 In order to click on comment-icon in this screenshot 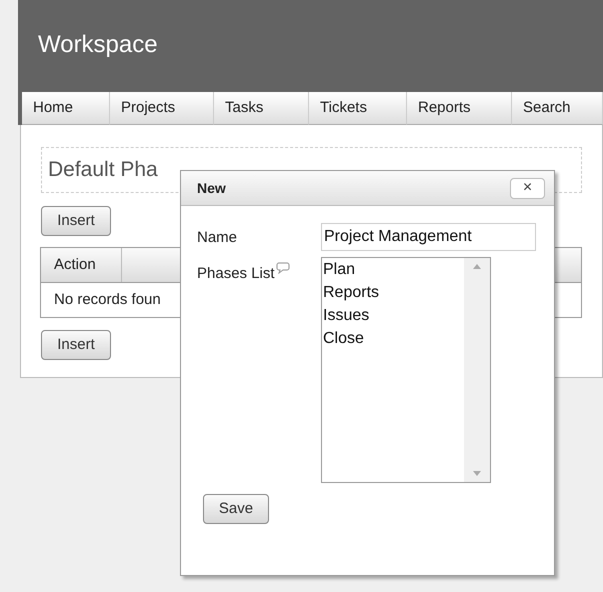, I will do `click(283, 268)`.